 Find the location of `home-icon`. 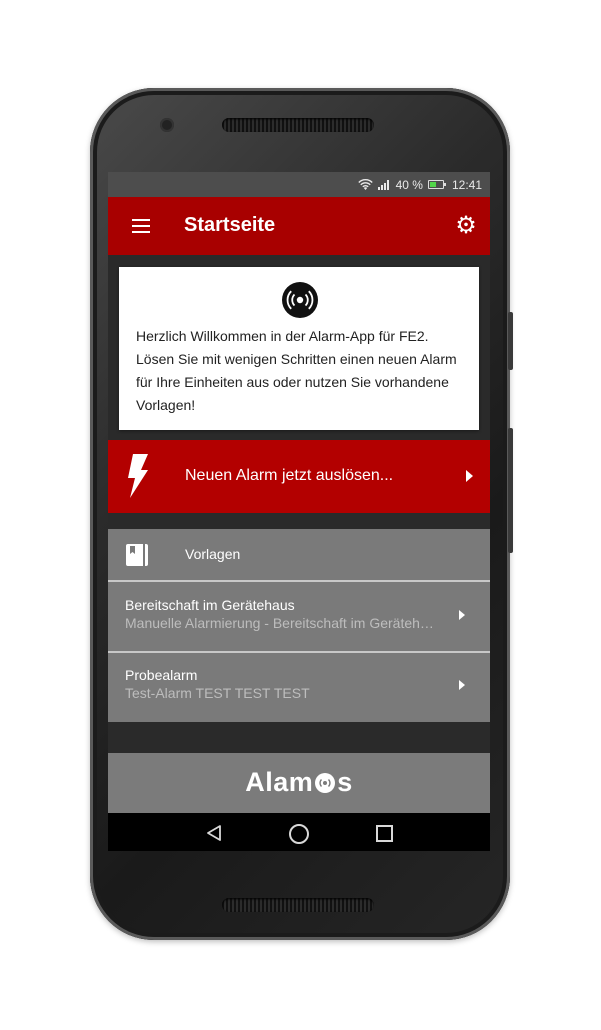

home-icon is located at coordinates (299, 834).